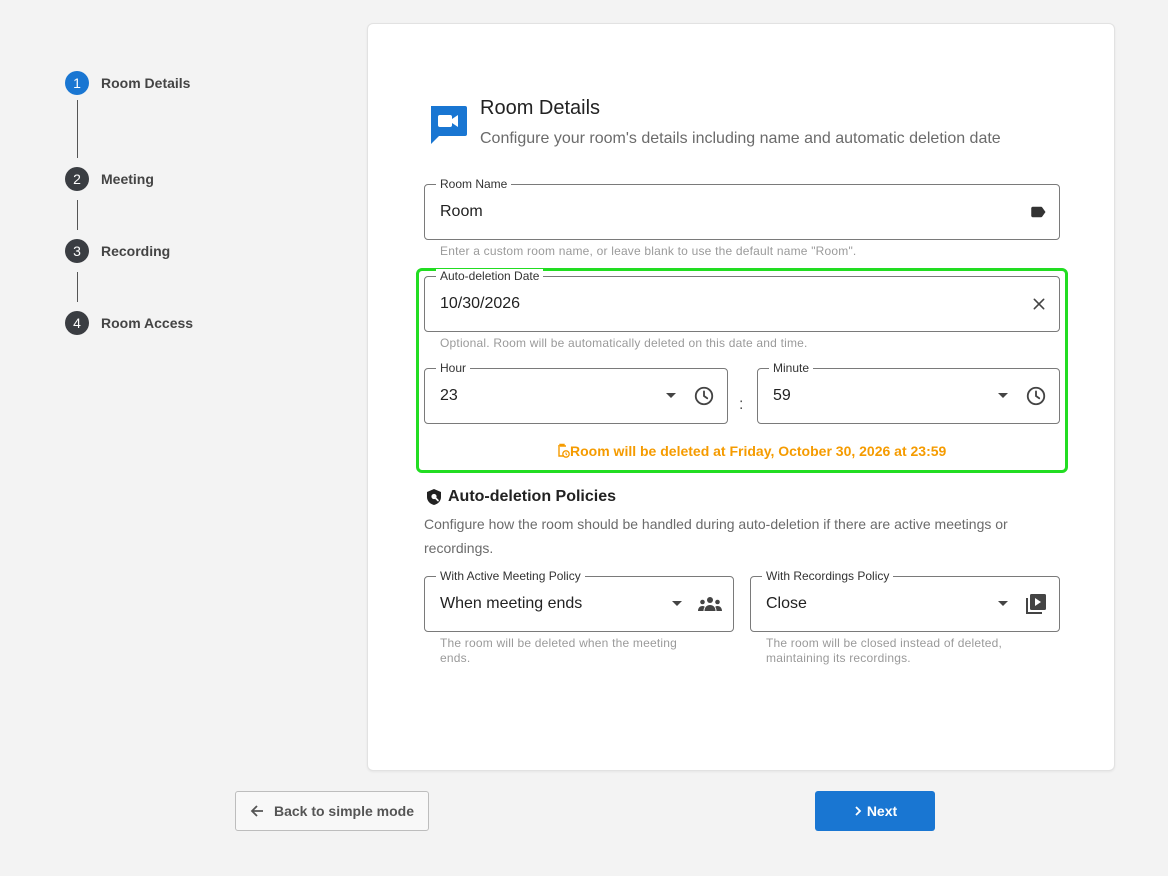 Image resolution: width=1168 pixels, height=876 pixels. Describe the element at coordinates (908, 392) in the screenshot. I see `minute-select: Minute 59` at that location.